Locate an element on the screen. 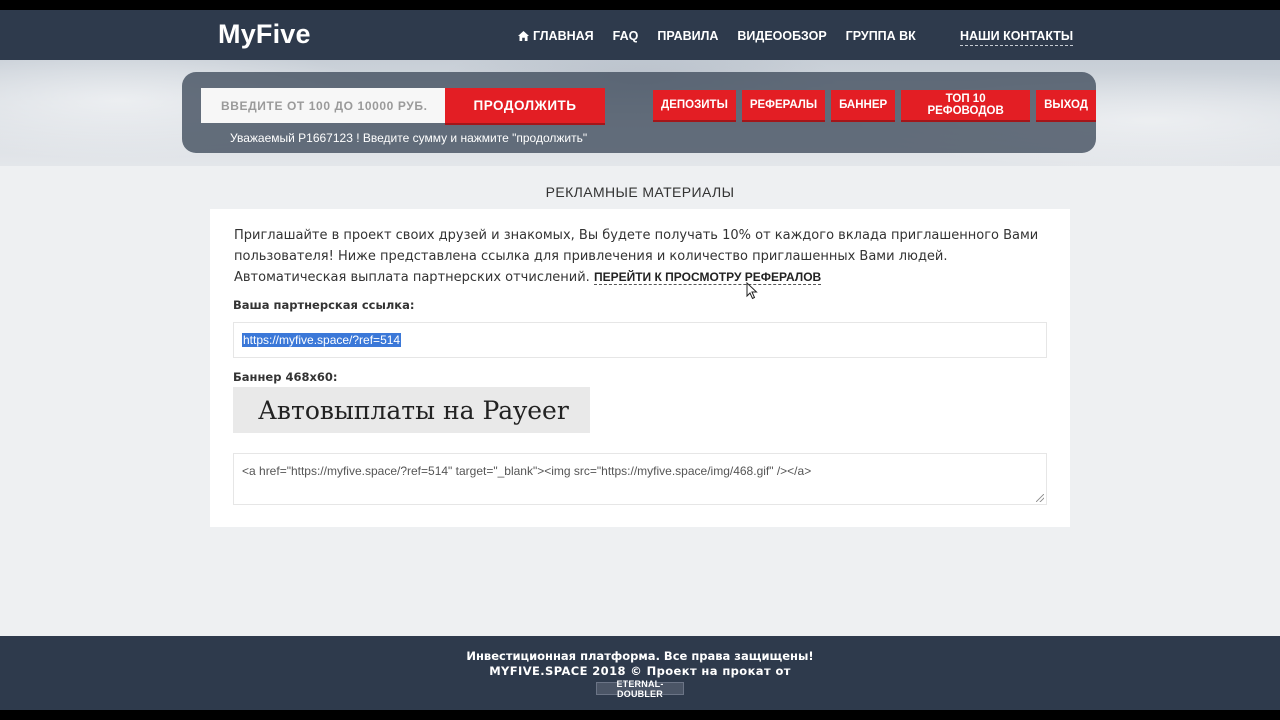 Image resolution: width=1280 pixels, height=720 pixels. resize-handle-icon is located at coordinates (1040, 498).